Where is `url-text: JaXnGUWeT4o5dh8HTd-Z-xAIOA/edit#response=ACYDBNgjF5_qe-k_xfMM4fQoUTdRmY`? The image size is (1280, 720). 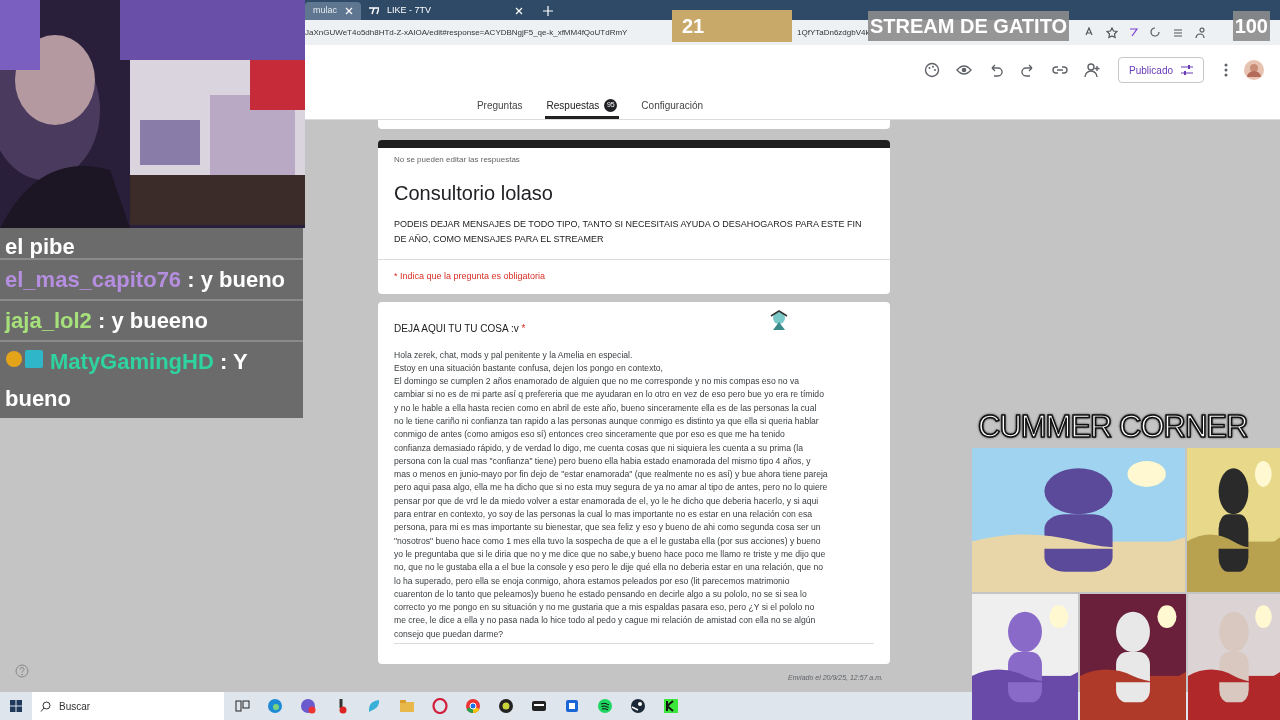
url-text: JaXnGUWeT4o5dh8HTd-Z-xAIOA/edit#response=ACYDBNgjF5_qe-k_xfMM4fQoUTdRmY is located at coordinates (486, 32).